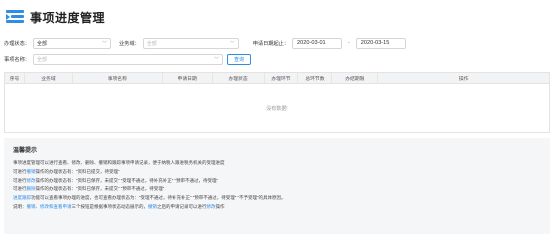  Describe the element at coordinates (277, 172) in the screenshot. I see `tip-line: 可进行撤销操作的办理状态有：“资料已提交，待受理”` at that location.